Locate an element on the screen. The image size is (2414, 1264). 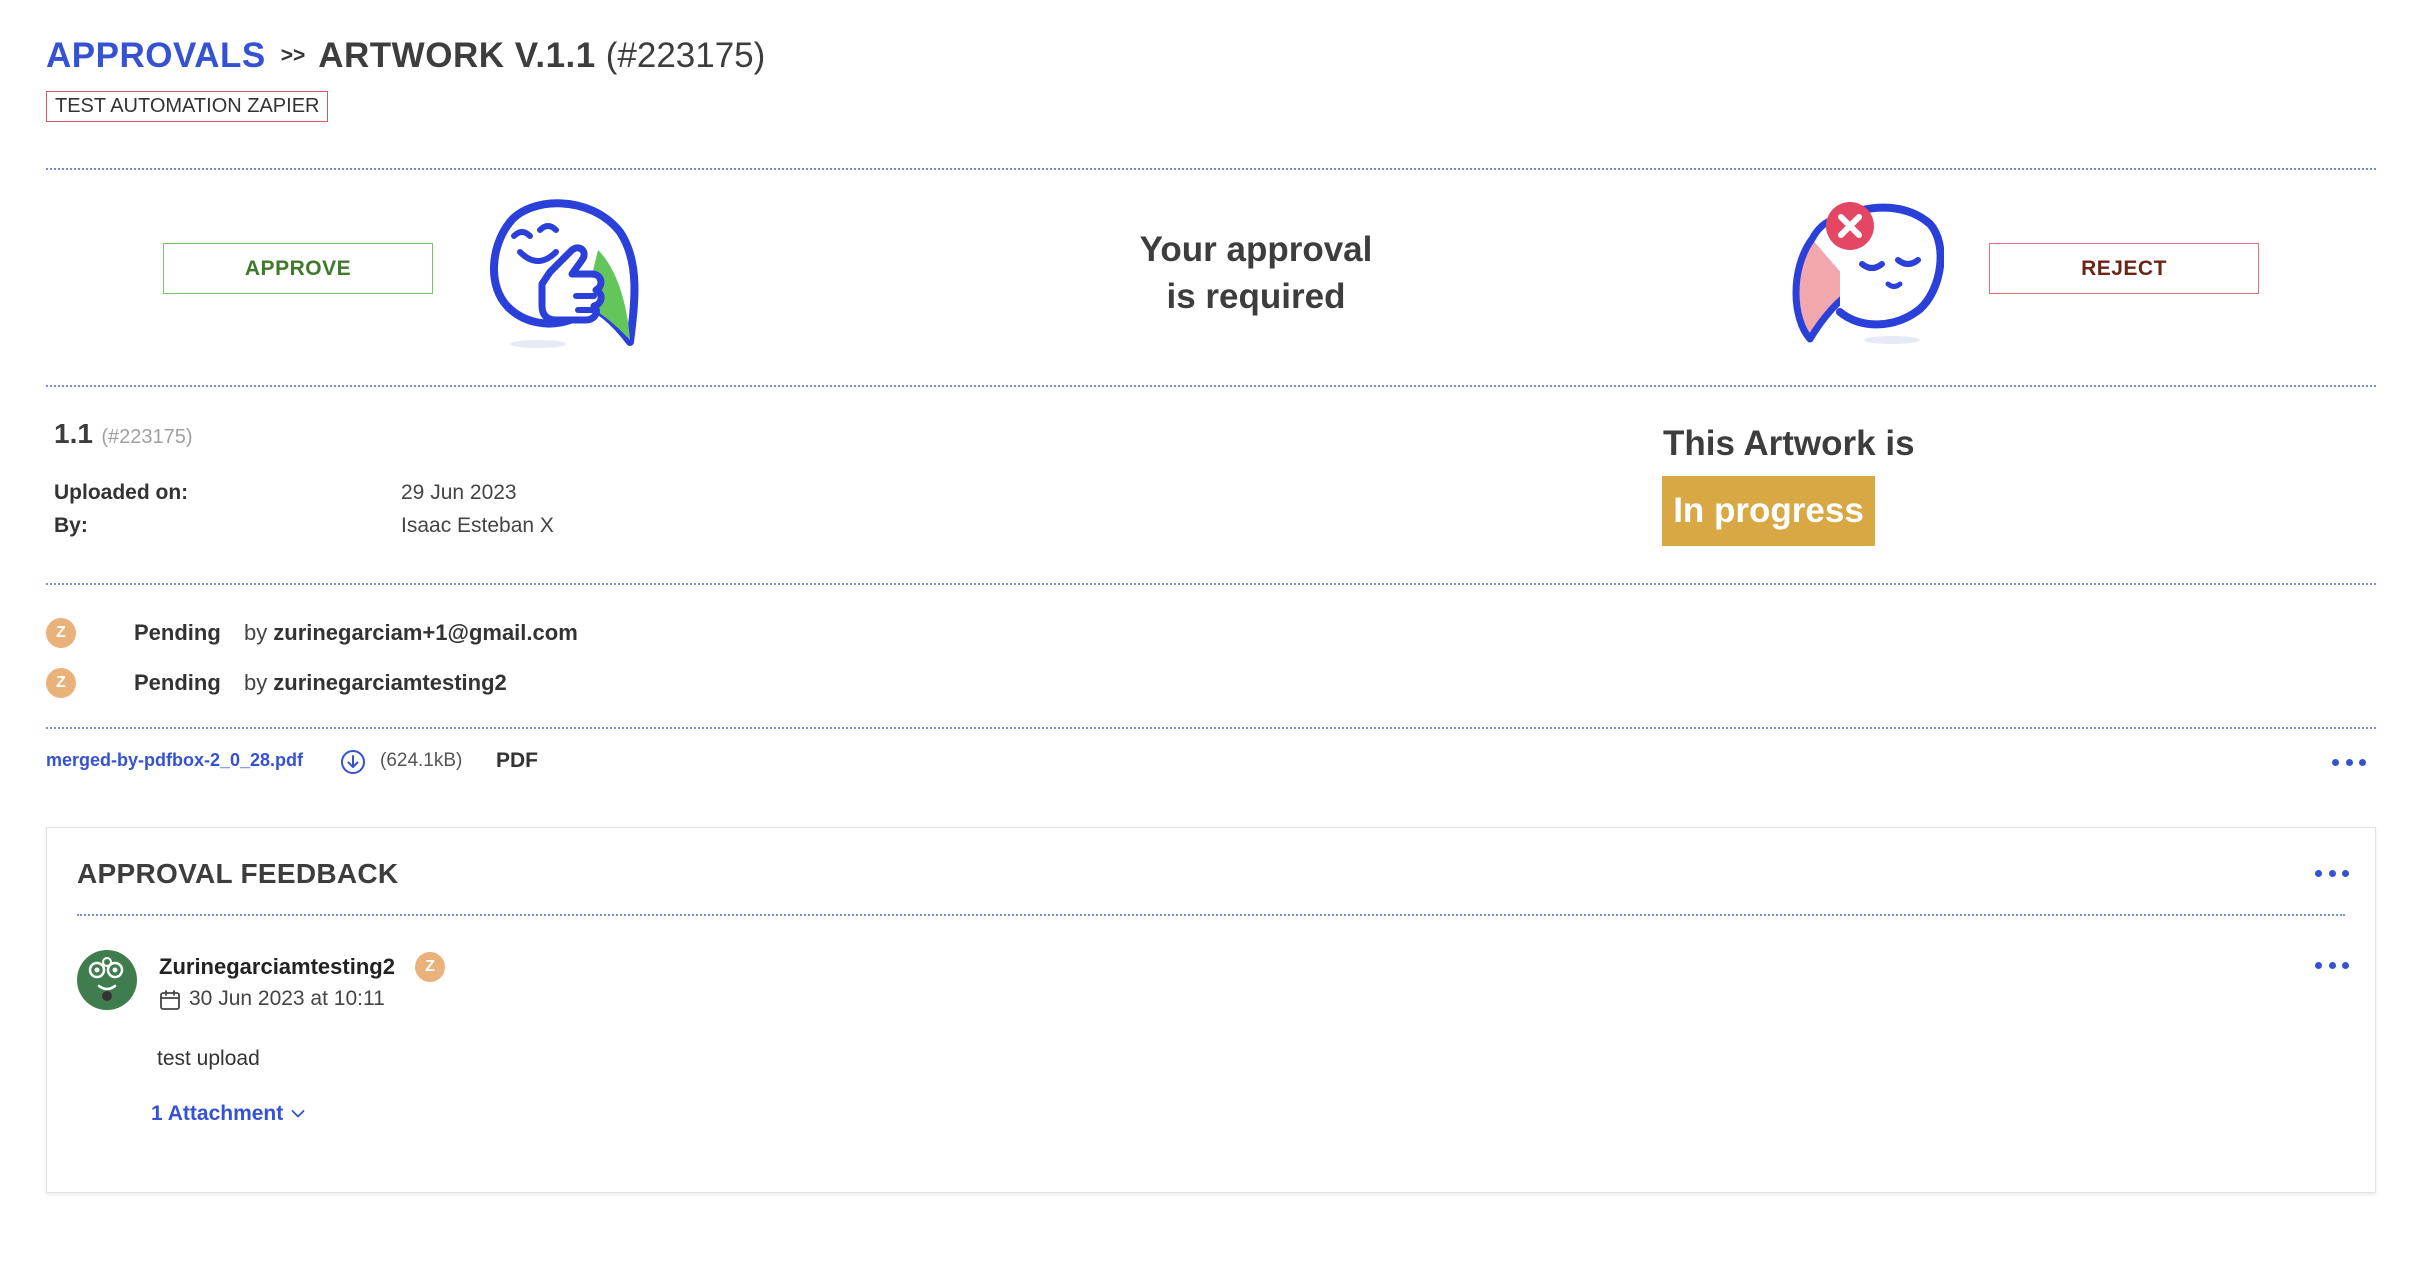
approver-name: zurinegarciam+1@gmail.com is located at coordinates (425, 632).